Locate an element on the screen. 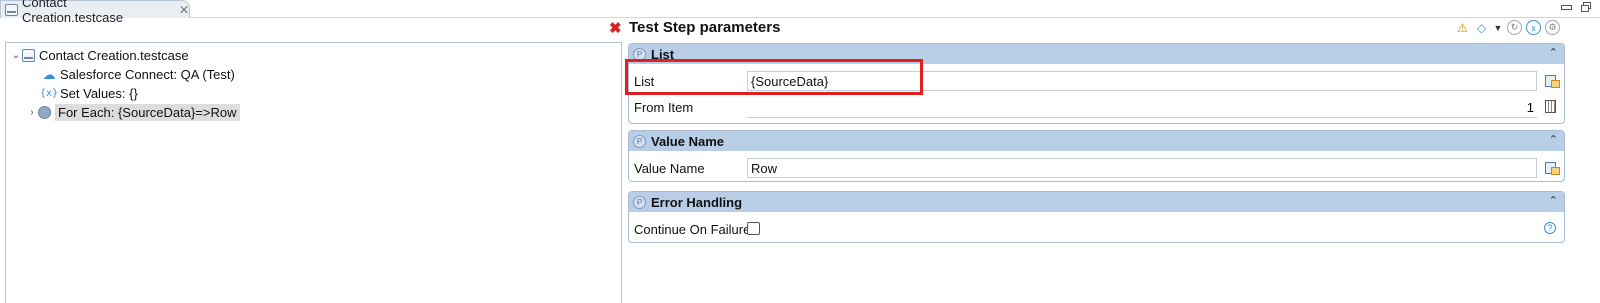 This screenshot has width=1600, height=303. continue-on-failure-checkbox is located at coordinates (753, 228).